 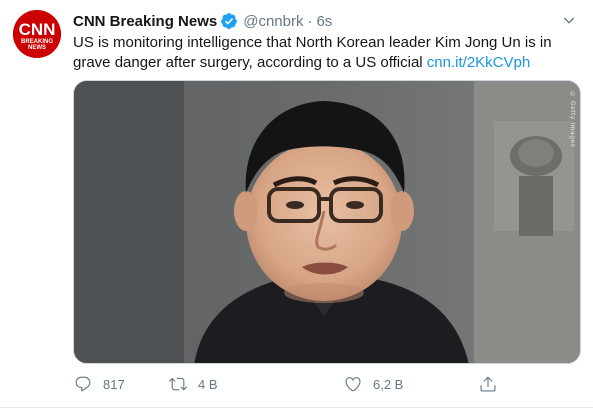 What do you see at coordinates (353, 384) in the screenshot?
I see `heart-icon` at bounding box center [353, 384].